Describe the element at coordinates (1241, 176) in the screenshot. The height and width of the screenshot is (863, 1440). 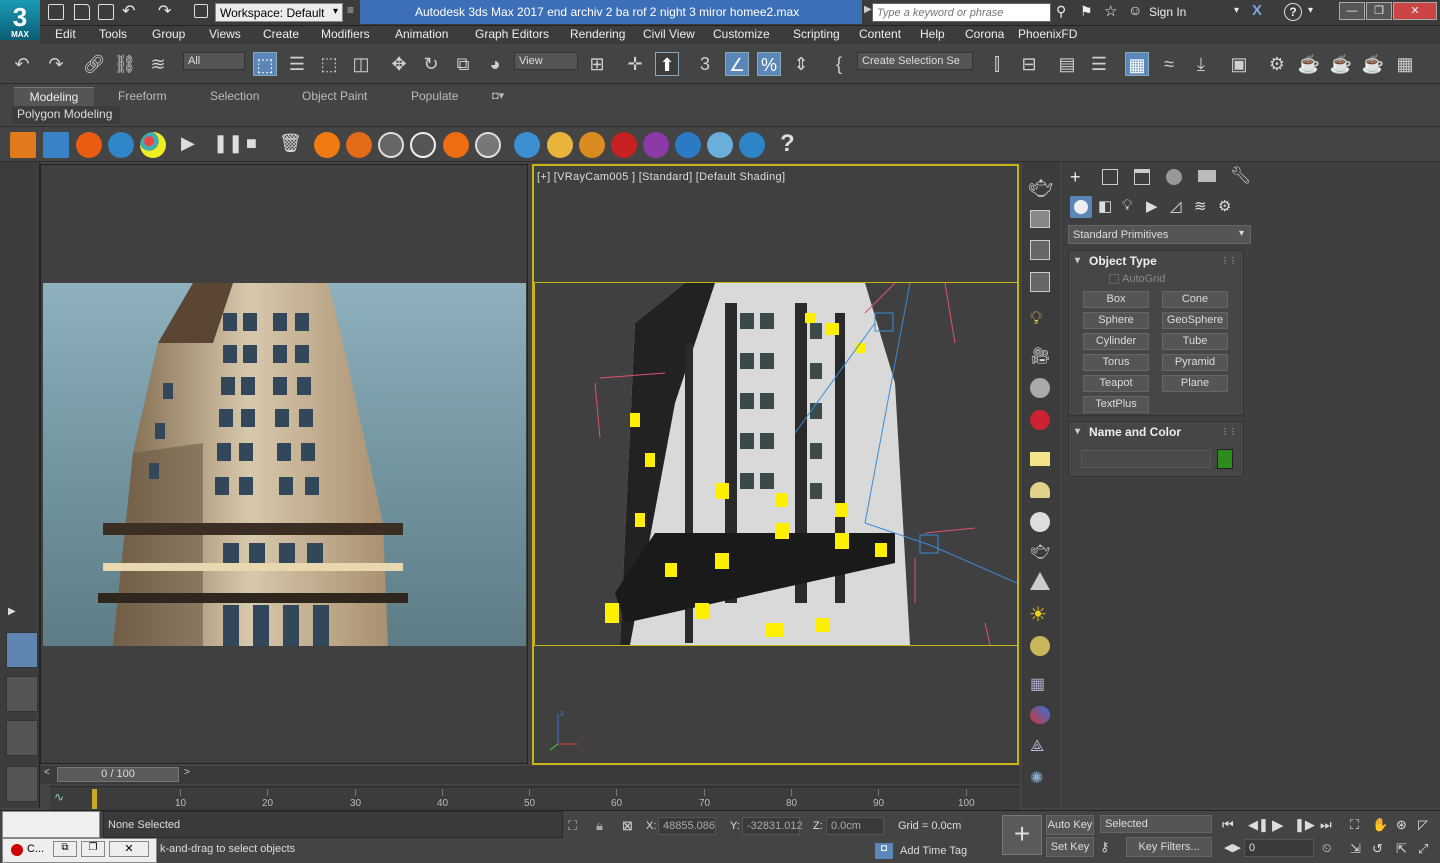
I see `utilities-tab-icon: 🔧︎` at that location.